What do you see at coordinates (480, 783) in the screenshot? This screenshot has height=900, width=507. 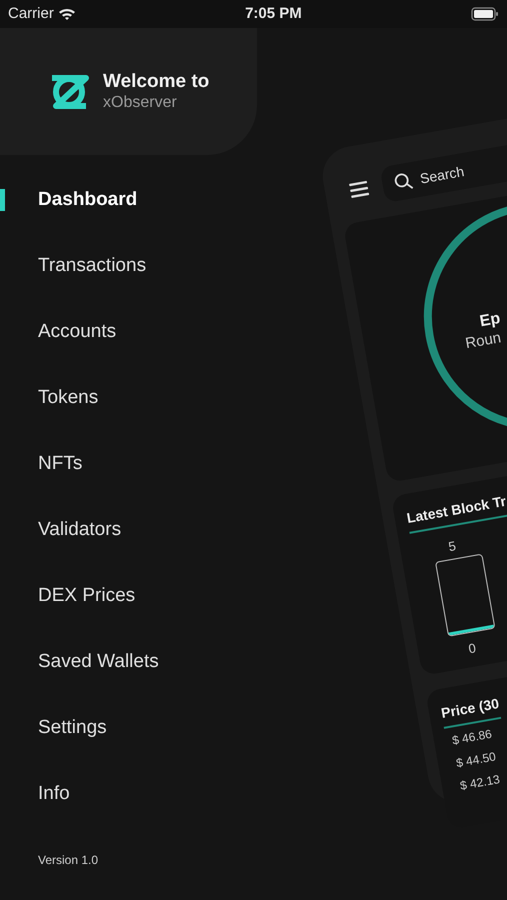 I see `price-value: $ 42.13` at bounding box center [480, 783].